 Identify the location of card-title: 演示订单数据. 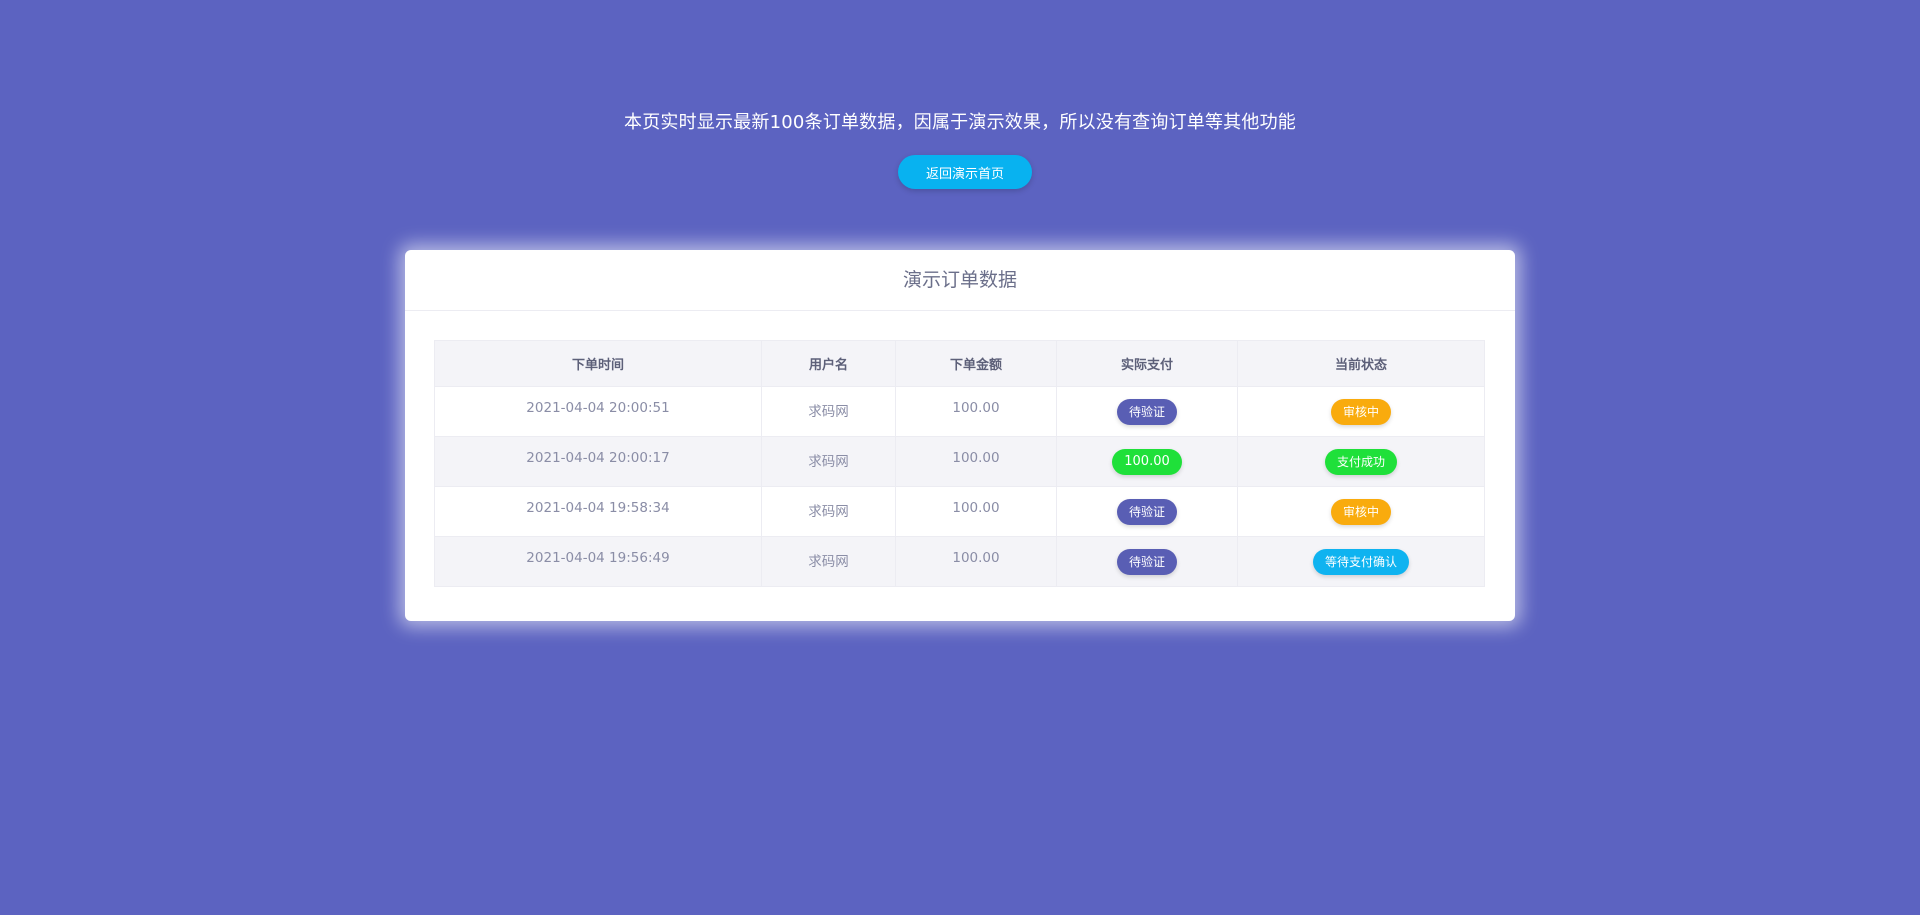
(960, 280).